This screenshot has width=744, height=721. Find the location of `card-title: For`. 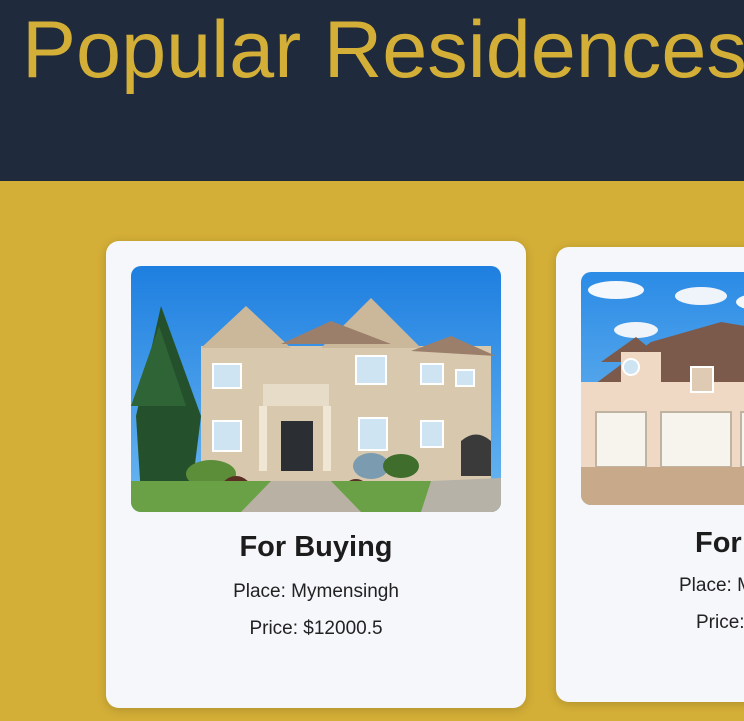

card-title: For is located at coordinates (718, 543).